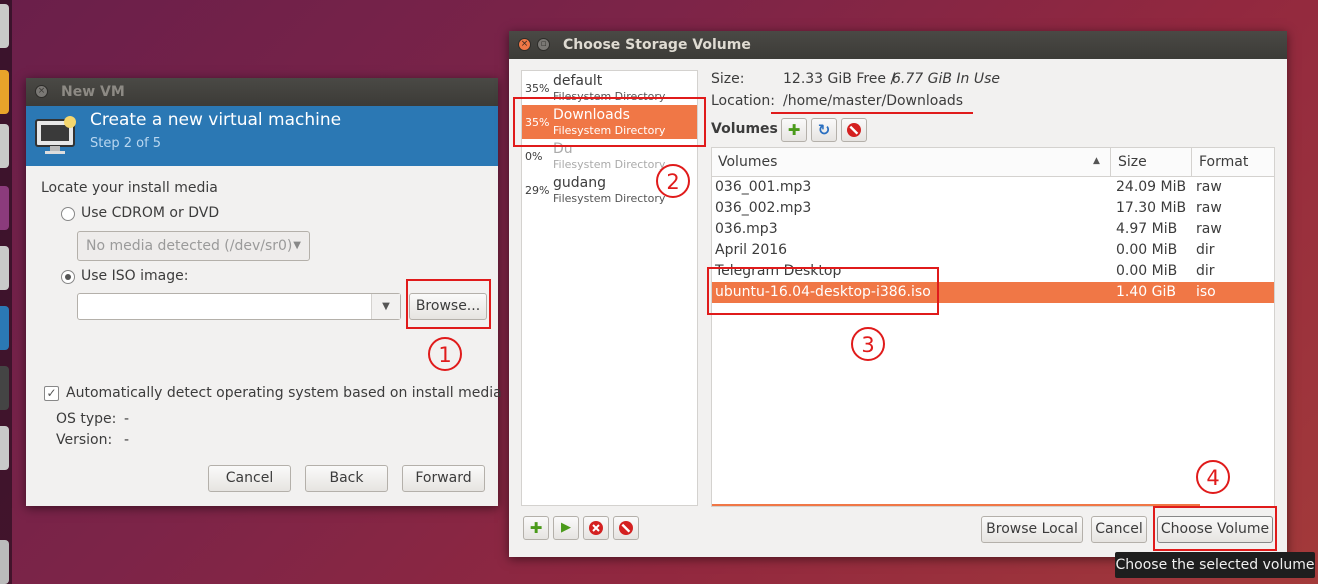 The width and height of the screenshot is (1318, 584). Describe the element at coordinates (563, 149) in the screenshot. I see `pool-name: Du` at that location.